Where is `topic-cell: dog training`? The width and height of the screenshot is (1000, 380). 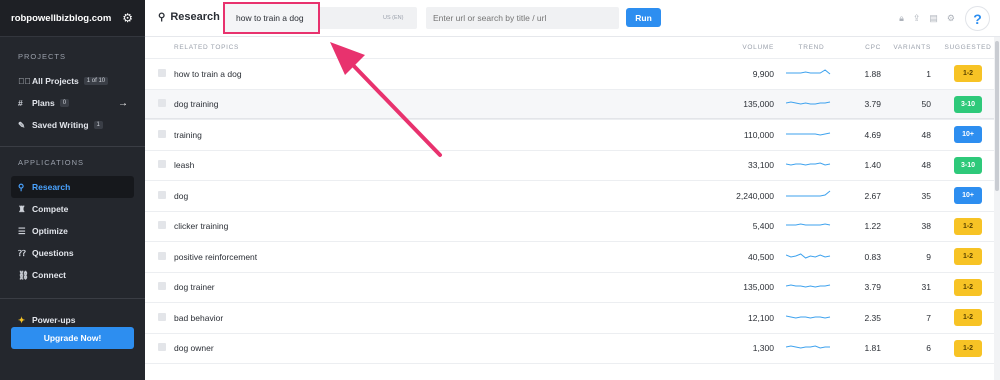
topic-cell: dog training is located at coordinates (434, 104).